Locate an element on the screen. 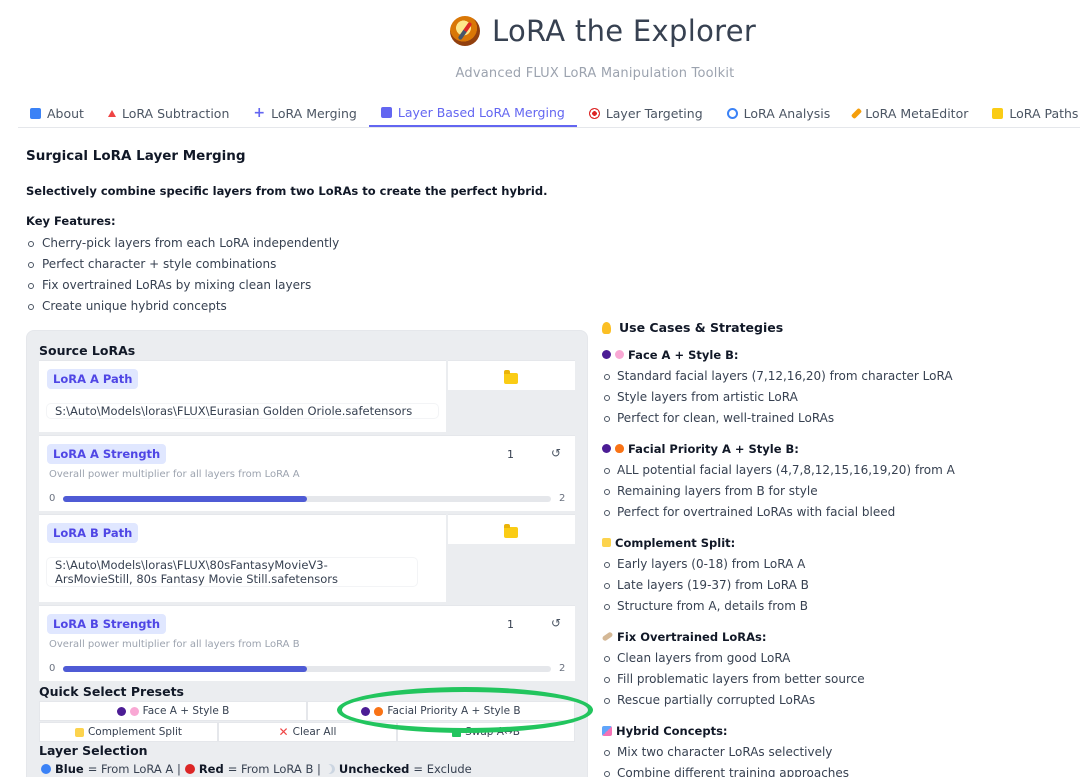 This screenshot has height=777, width=1080. tab-layer-based-lora-merging: Layer Based LoRA Merging is located at coordinates (472, 113).